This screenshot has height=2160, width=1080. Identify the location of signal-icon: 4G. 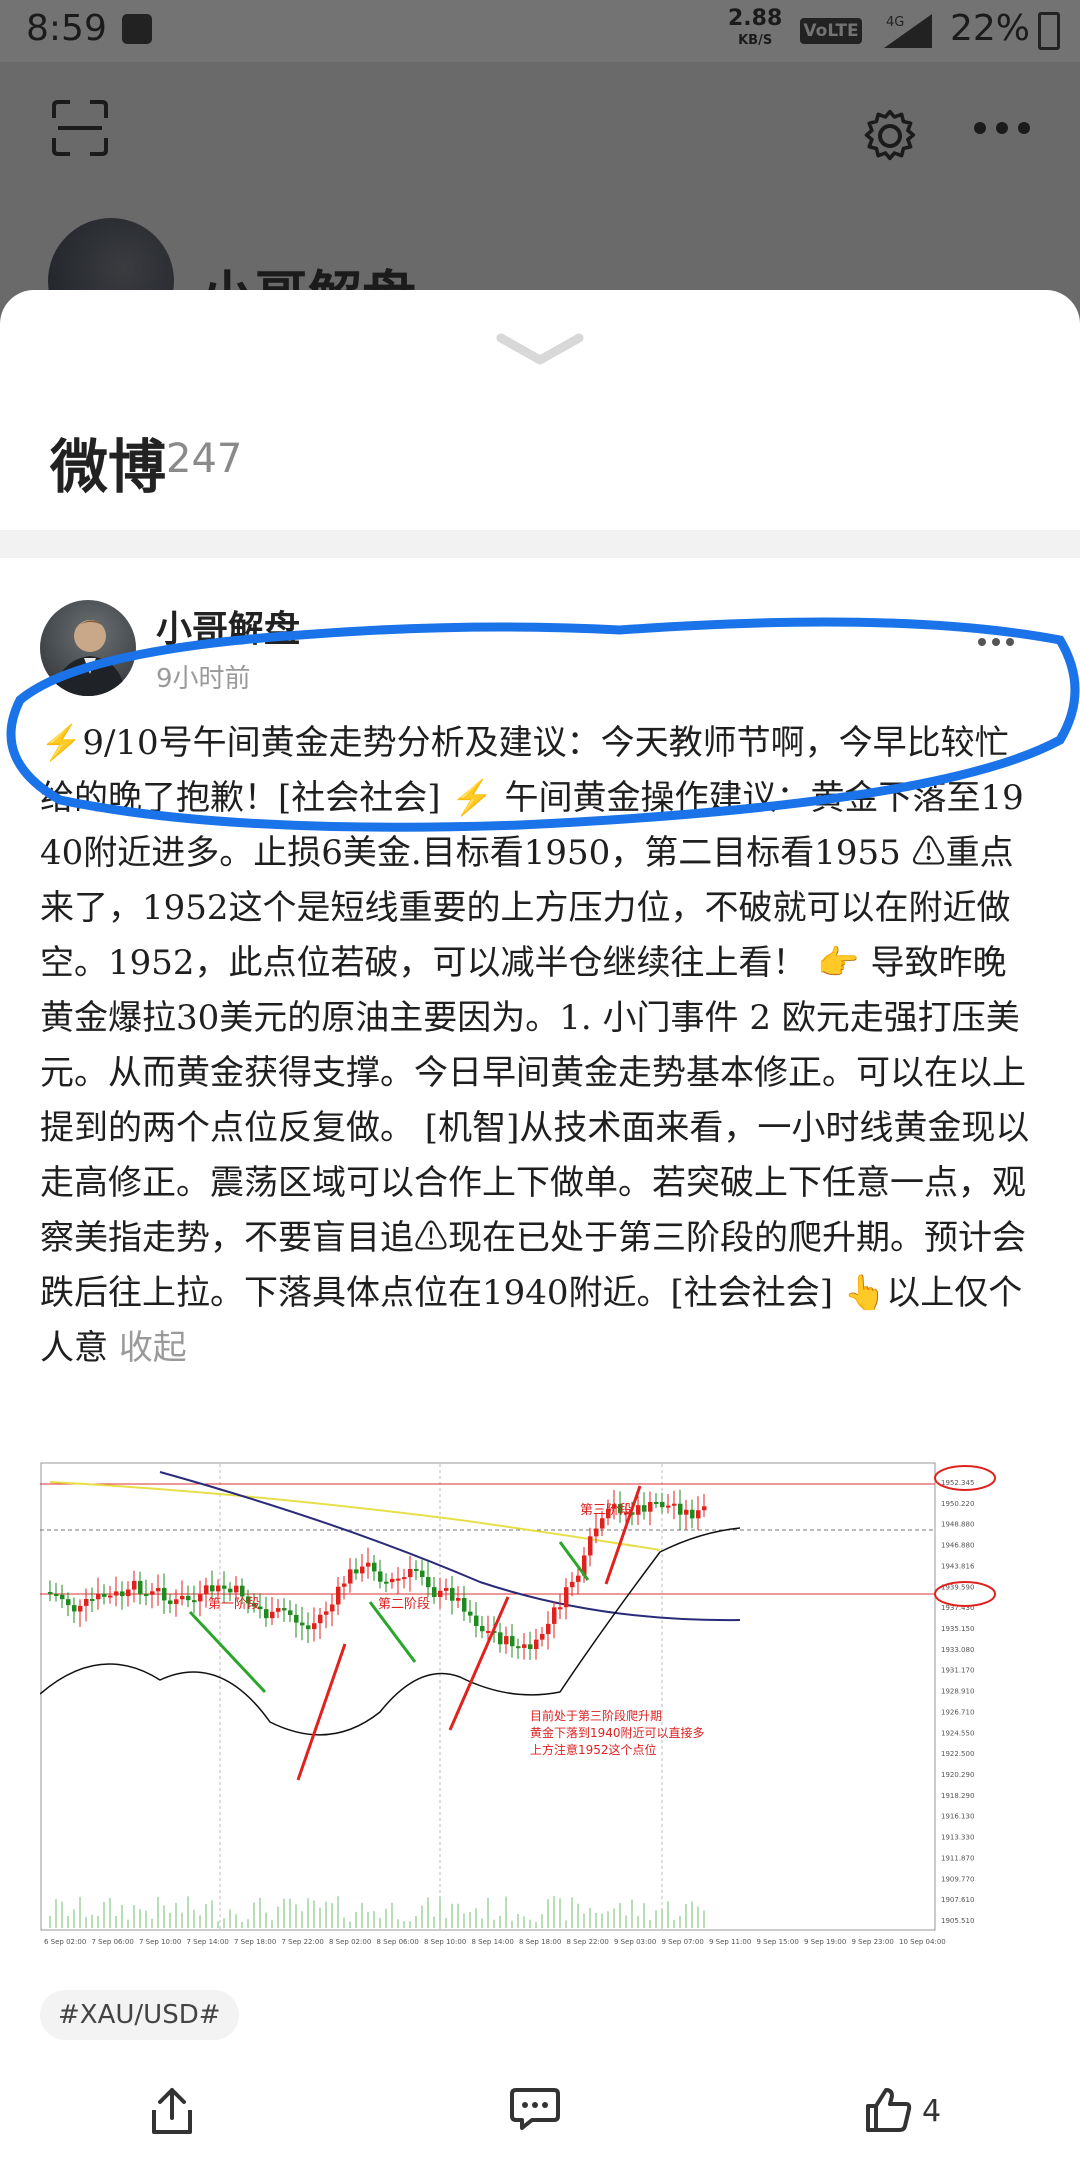
(908, 31).